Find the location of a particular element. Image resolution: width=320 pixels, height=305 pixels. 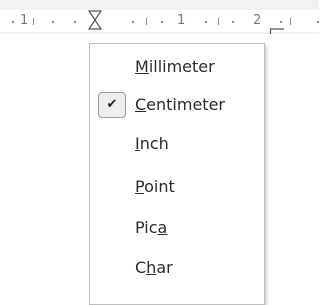

checkmark-icon: ✔ is located at coordinates (112, 104).